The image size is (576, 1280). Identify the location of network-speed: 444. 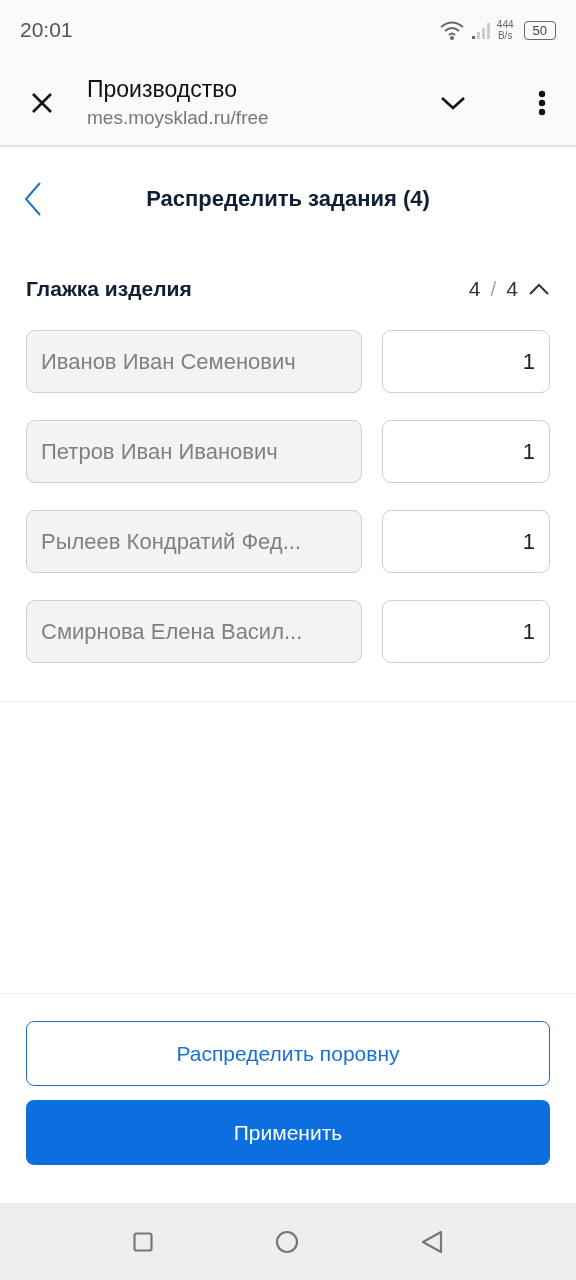
(505, 24).